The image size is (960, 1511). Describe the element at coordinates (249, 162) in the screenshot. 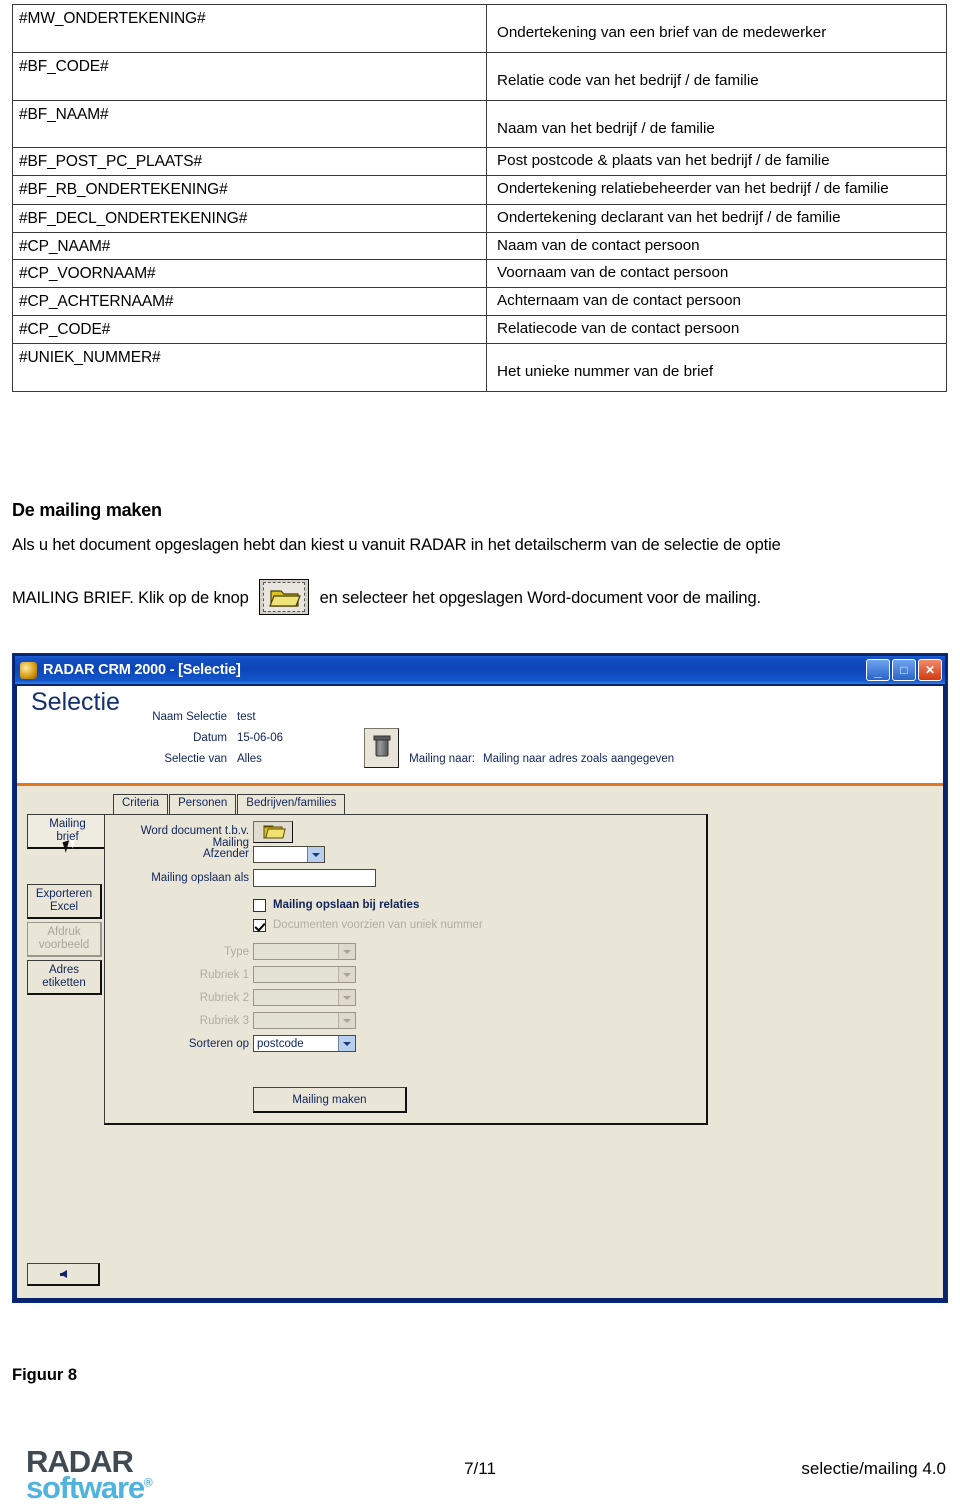

I see `merge-field-code: #BF_POST_PC_PLAATS#` at that location.